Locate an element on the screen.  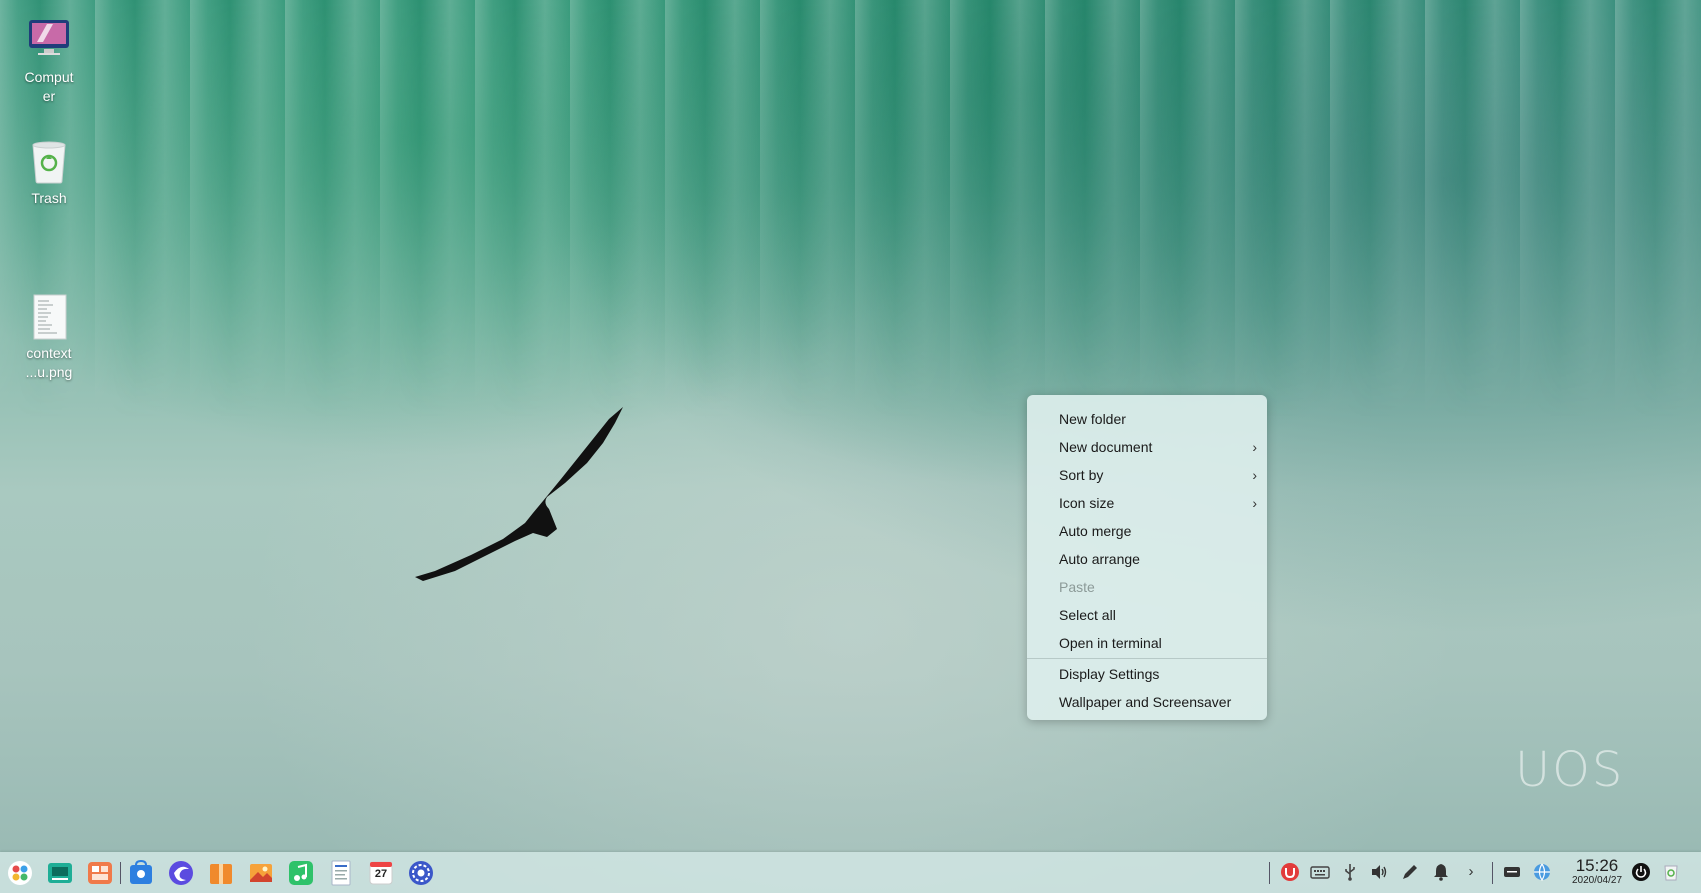
menu-item-label: Auto merge is located at coordinates (1095, 531).